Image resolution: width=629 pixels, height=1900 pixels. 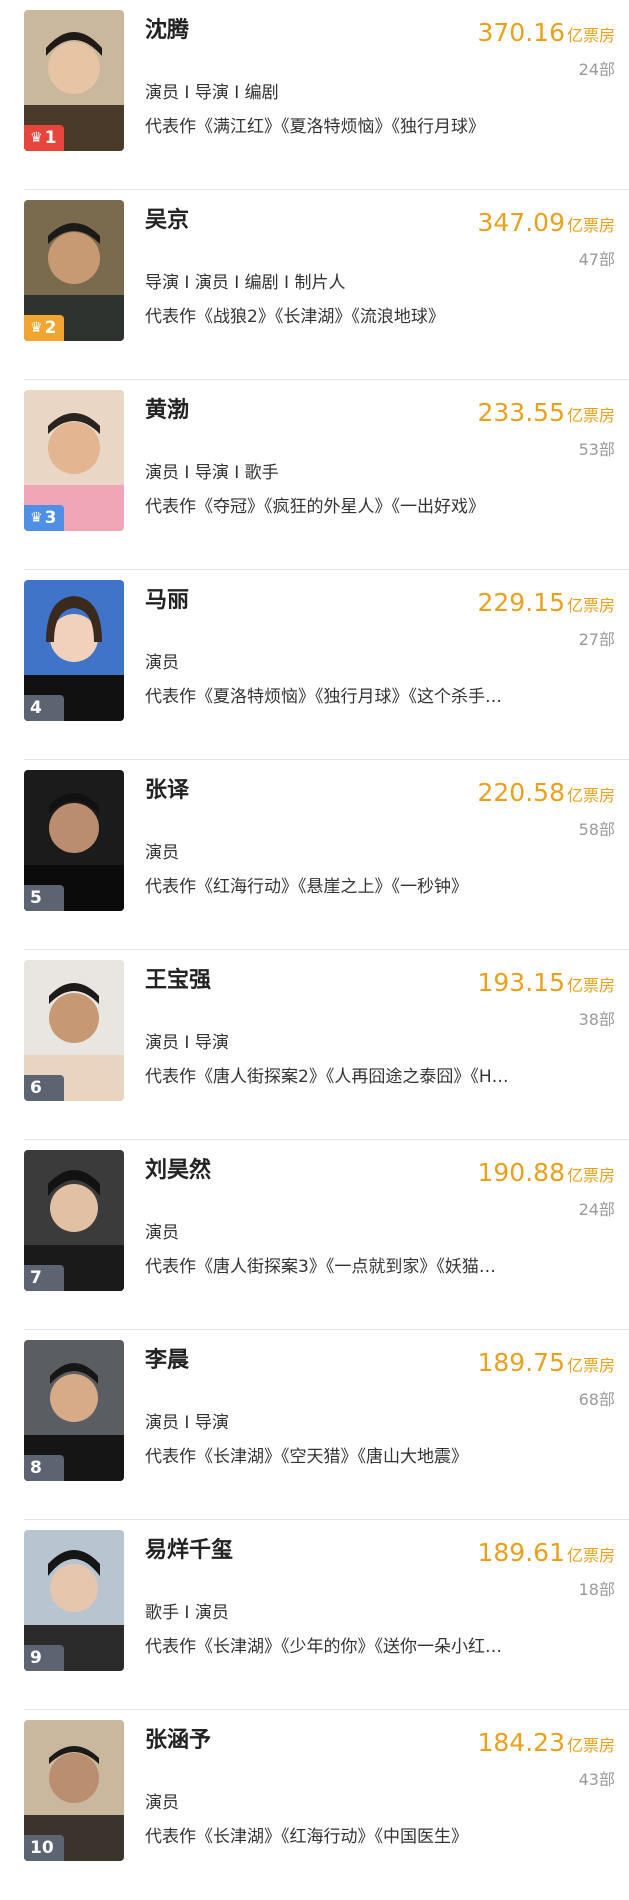 What do you see at coordinates (50, 518) in the screenshot?
I see `rank-number: 3` at bounding box center [50, 518].